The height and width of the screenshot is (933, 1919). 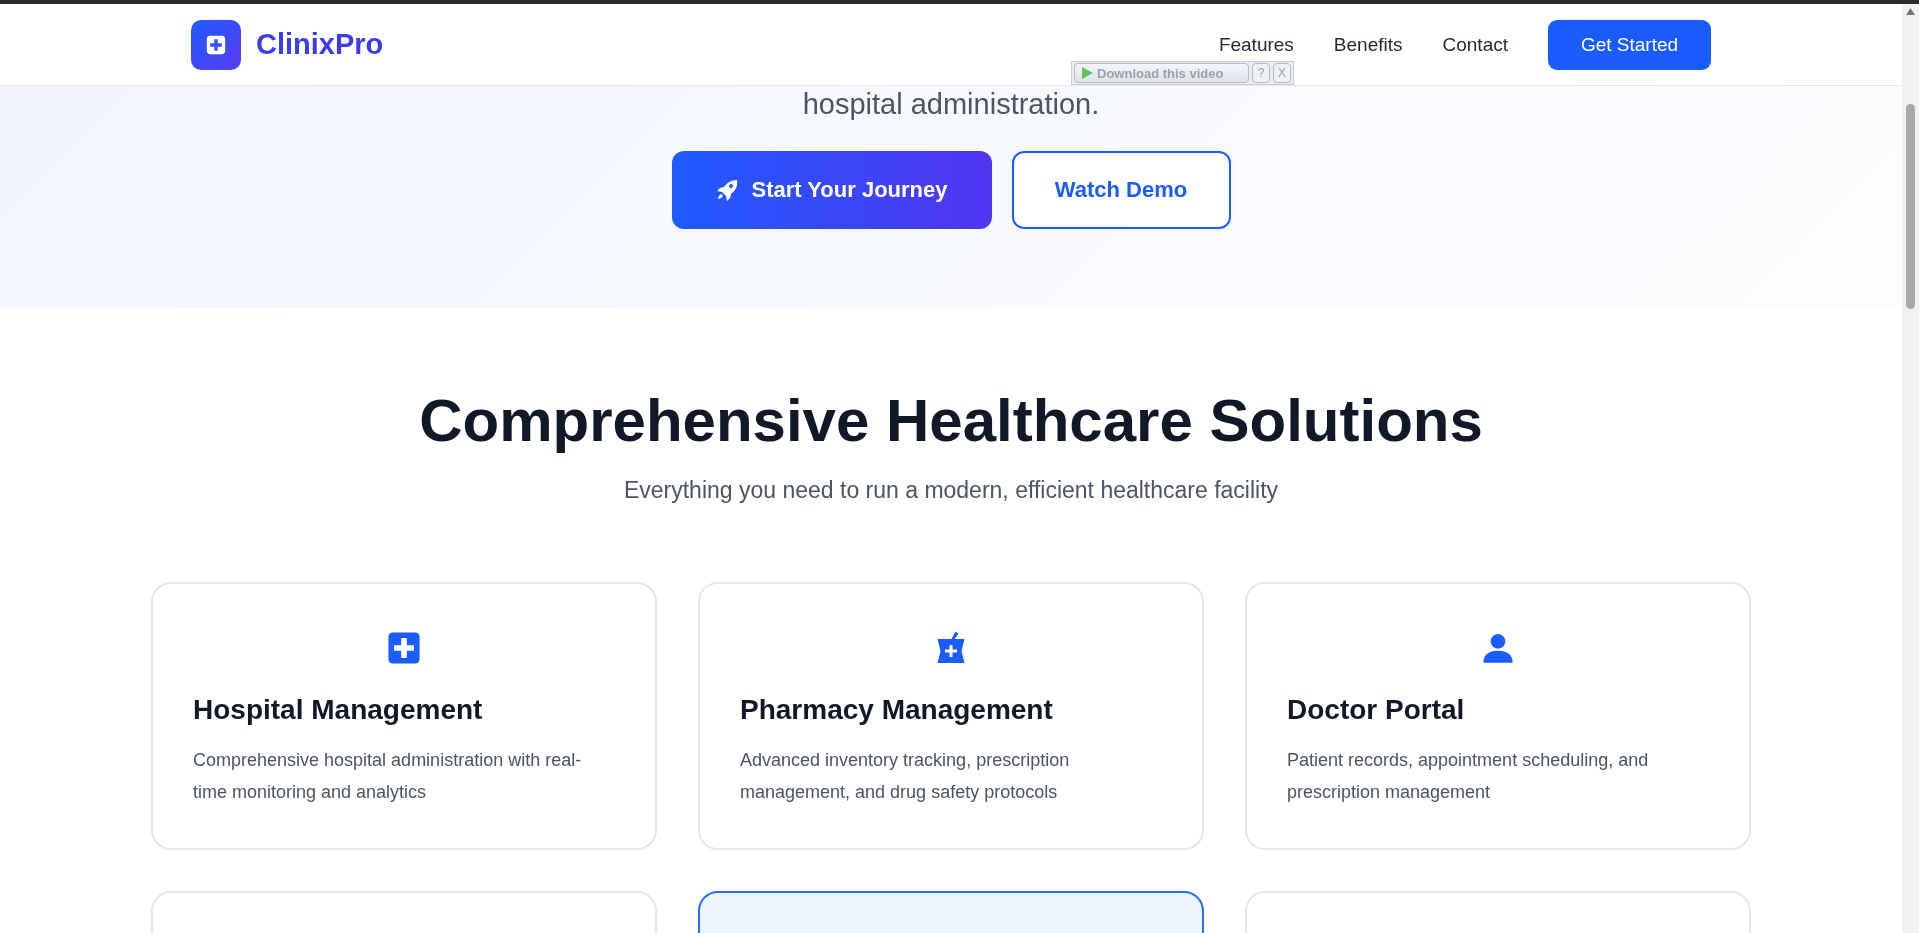 What do you see at coordinates (1910, 206) in the screenshot?
I see `scrollbar-thumb` at bounding box center [1910, 206].